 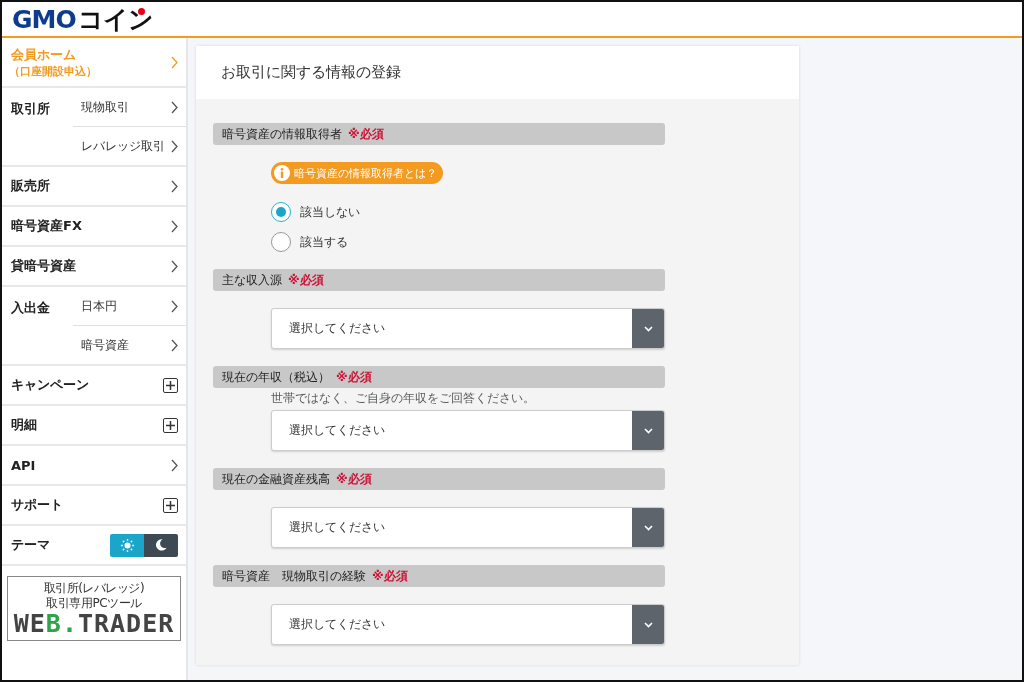 I want to click on sidebar-item: キャンペーン, so click(x=50, y=385).